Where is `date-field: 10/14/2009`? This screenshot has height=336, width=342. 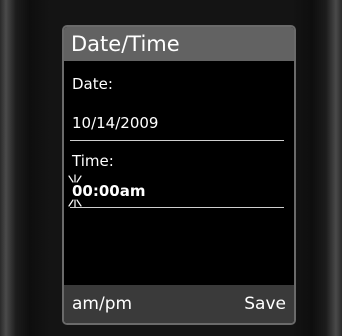 date-field: 10/14/2009 is located at coordinates (115, 123).